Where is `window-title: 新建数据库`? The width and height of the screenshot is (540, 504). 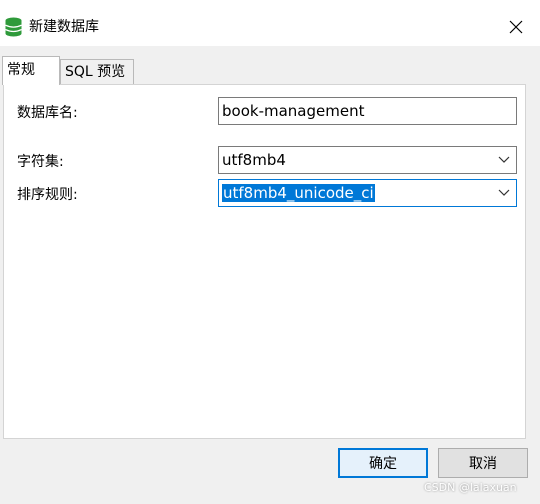
window-title: 新建数据库 is located at coordinates (64, 27).